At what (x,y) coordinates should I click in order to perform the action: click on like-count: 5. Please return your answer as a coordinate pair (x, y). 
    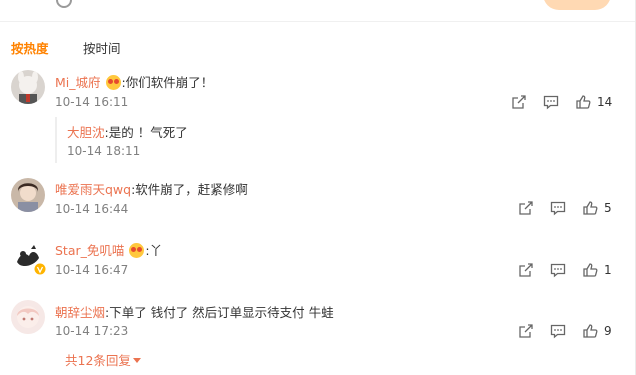
    Looking at the image, I should click on (608, 208).